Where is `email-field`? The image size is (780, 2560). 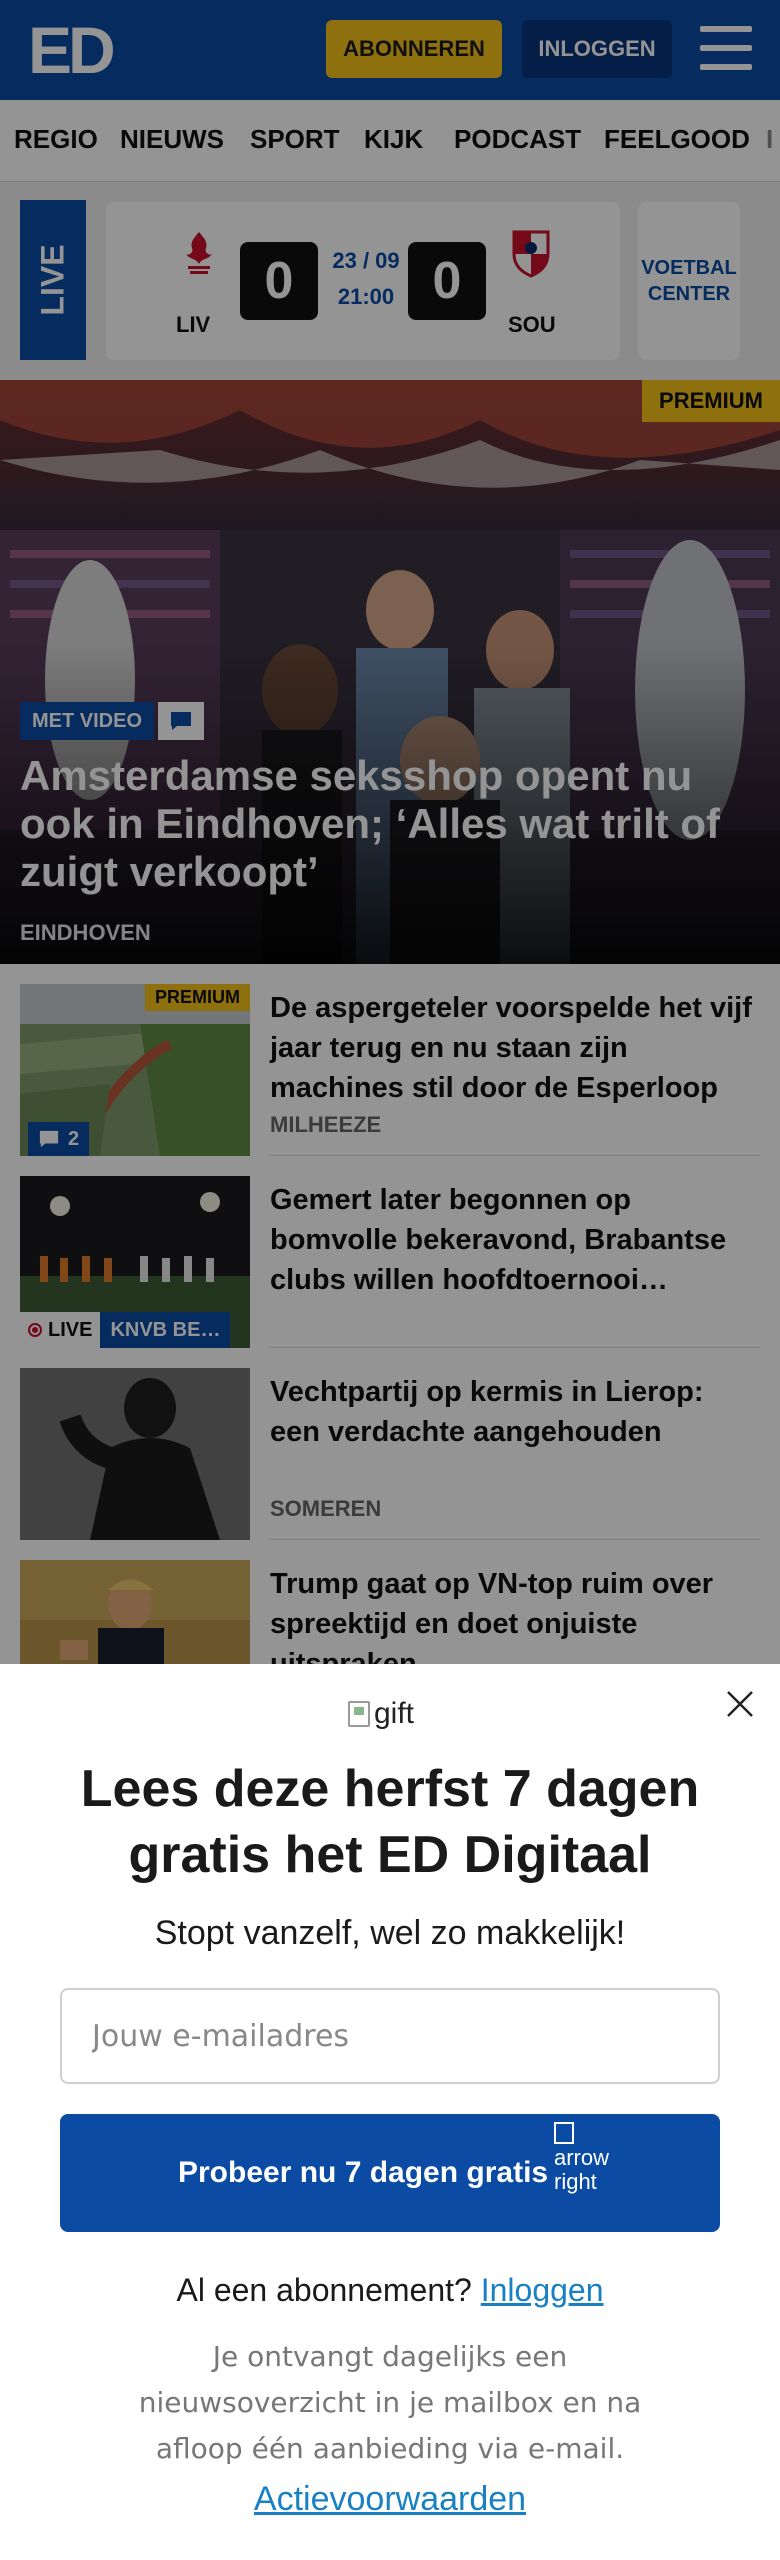
email-field is located at coordinates (390, 2036).